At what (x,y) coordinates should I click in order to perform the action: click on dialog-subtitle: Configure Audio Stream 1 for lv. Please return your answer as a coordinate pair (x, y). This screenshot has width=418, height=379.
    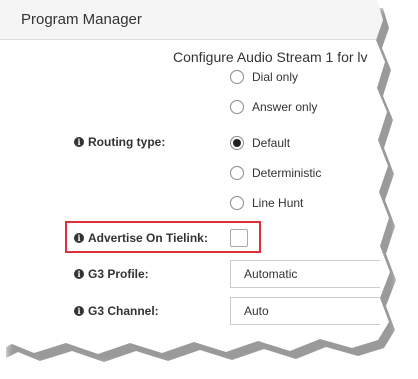
    Looking at the image, I should click on (270, 57).